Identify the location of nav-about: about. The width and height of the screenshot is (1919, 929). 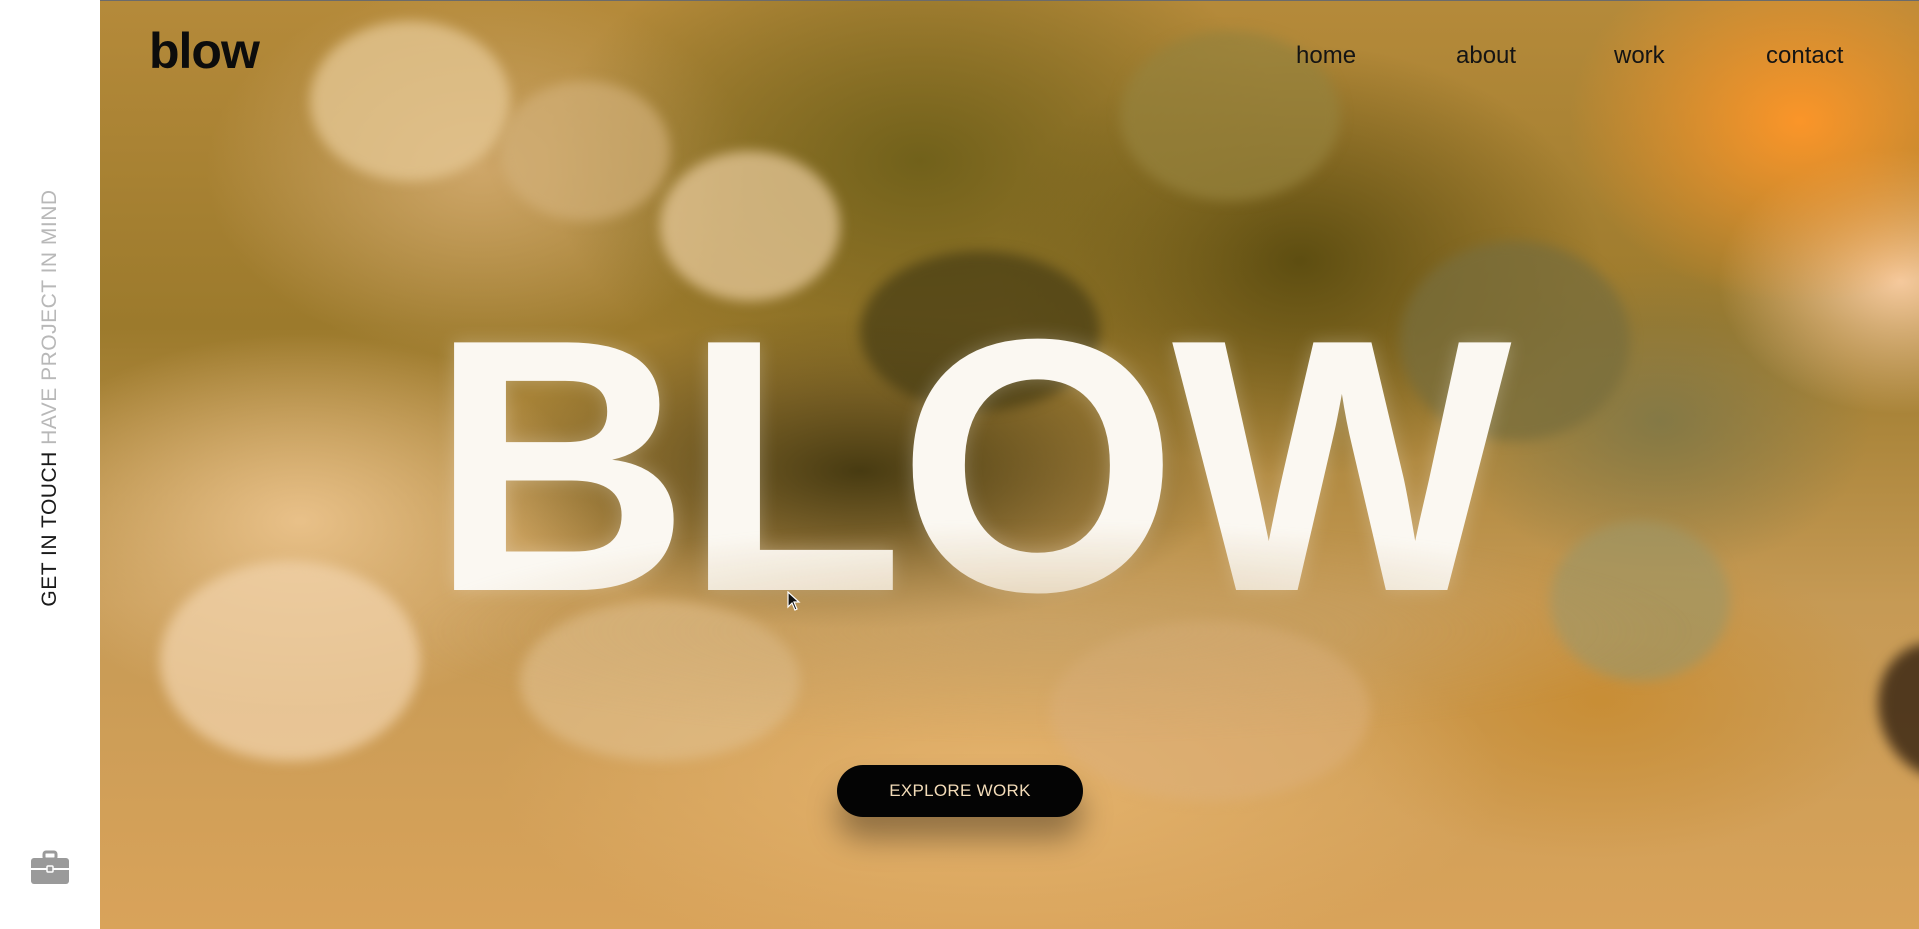
(1486, 56).